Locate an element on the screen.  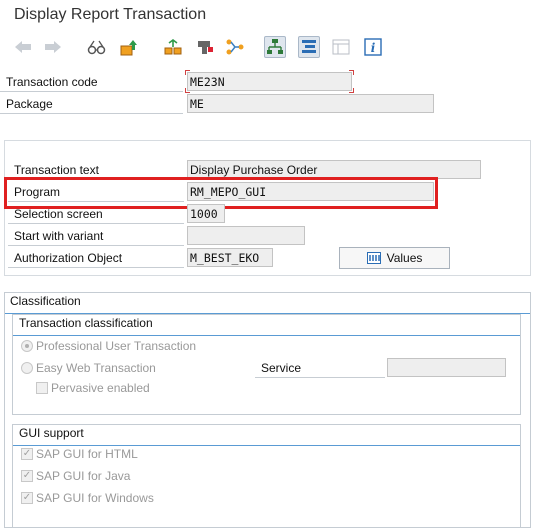
gui-support-title: GUI support is located at coordinates (51, 433).